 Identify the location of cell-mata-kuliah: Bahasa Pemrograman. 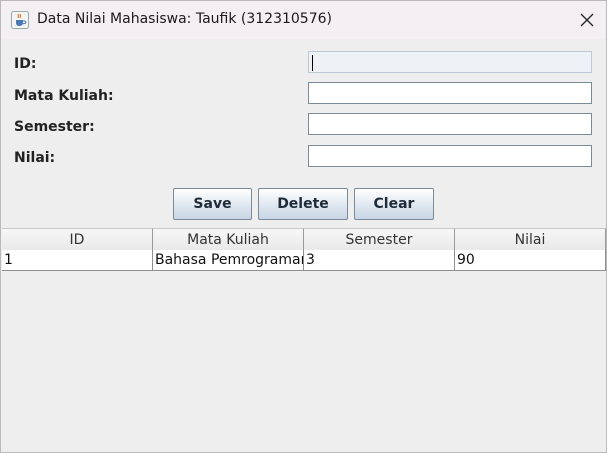
(228, 260).